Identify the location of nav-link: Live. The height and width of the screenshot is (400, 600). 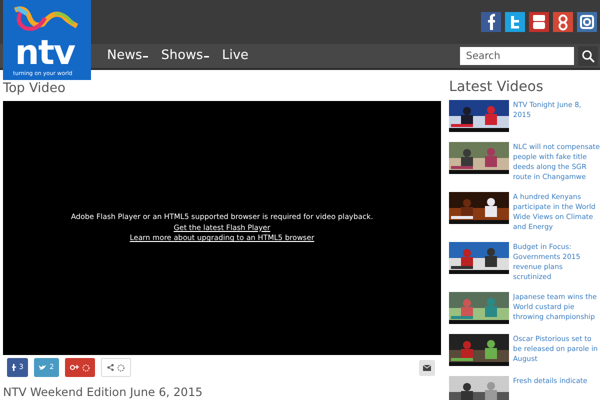
(235, 56).